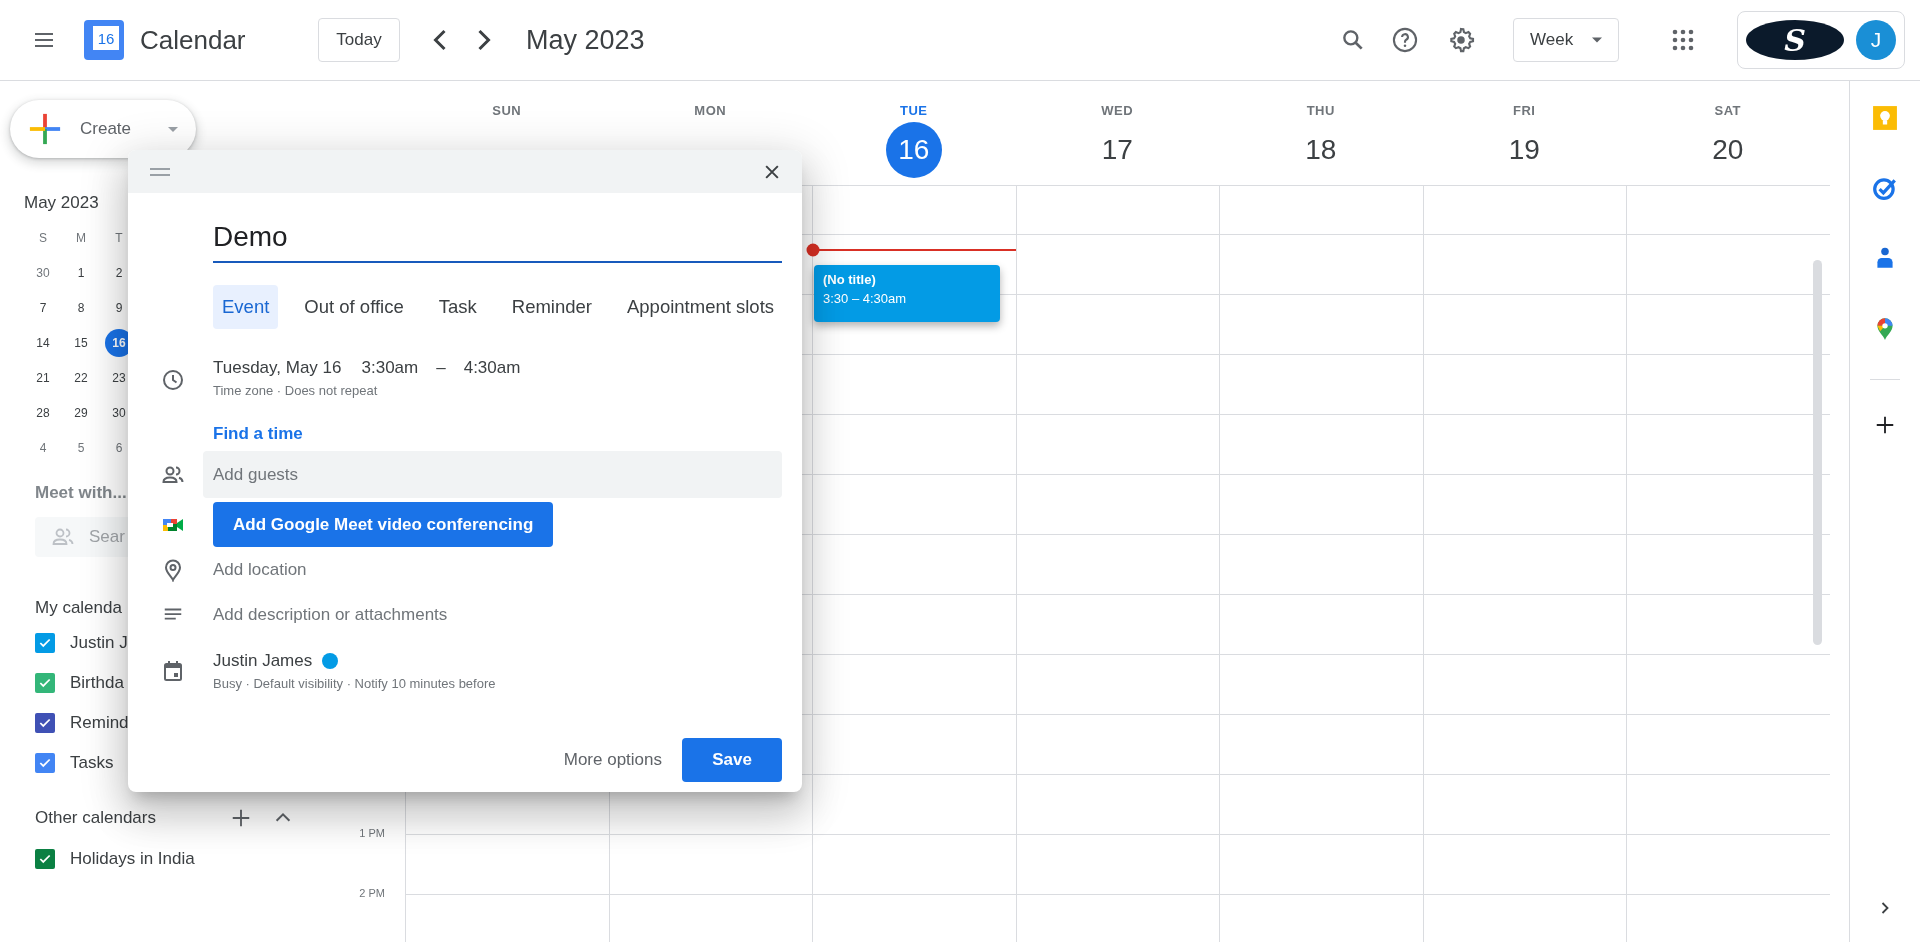 Image resolution: width=1920 pixels, height=942 pixels. What do you see at coordinates (463, 614) in the screenshot?
I see `description-field: Add description or attachments` at bounding box center [463, 614].